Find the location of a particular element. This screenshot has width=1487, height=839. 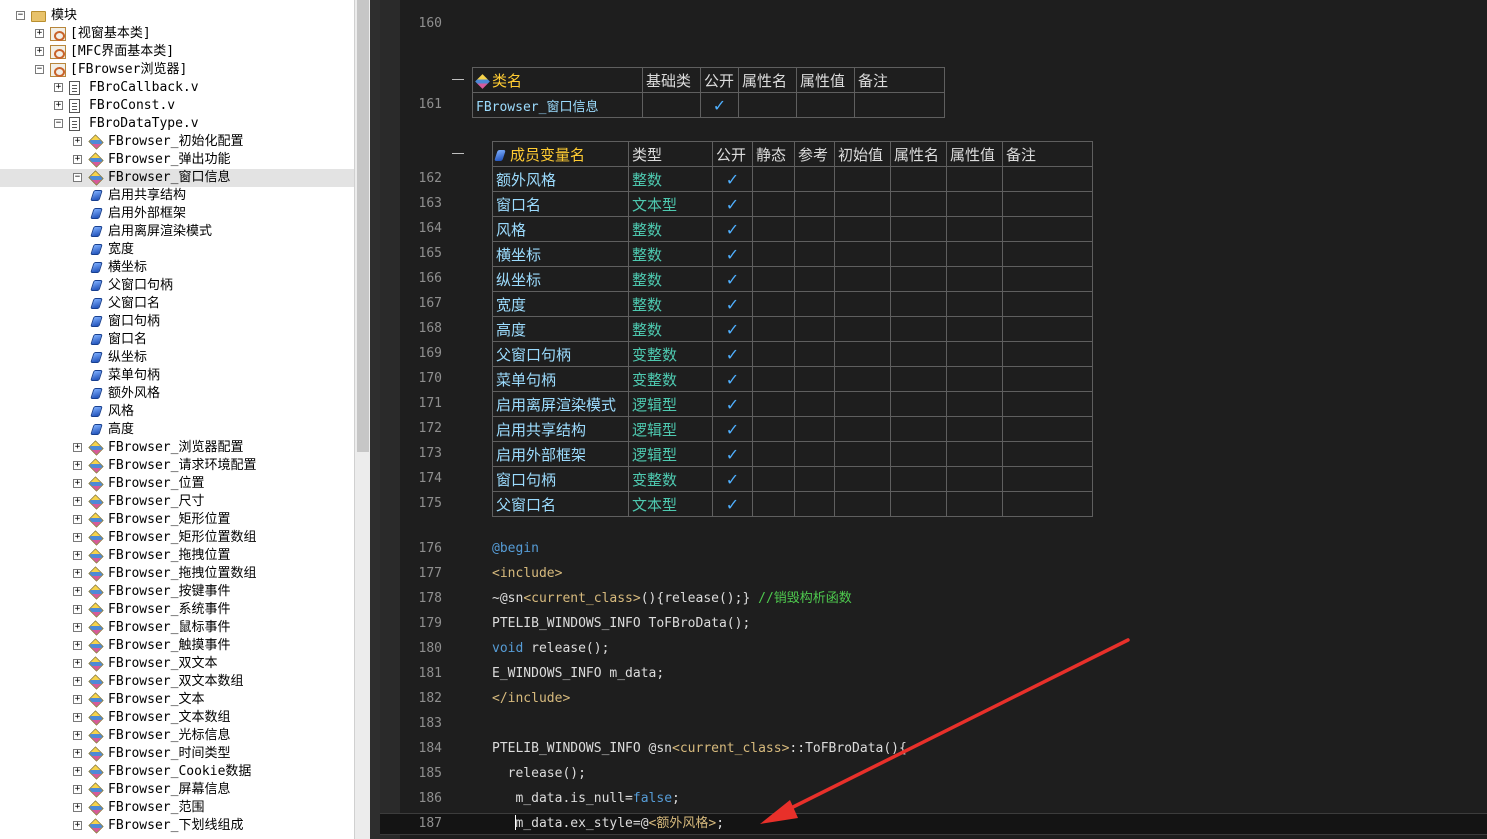

member-name-cell: 额外风格 is located at coordinates (560, 179).